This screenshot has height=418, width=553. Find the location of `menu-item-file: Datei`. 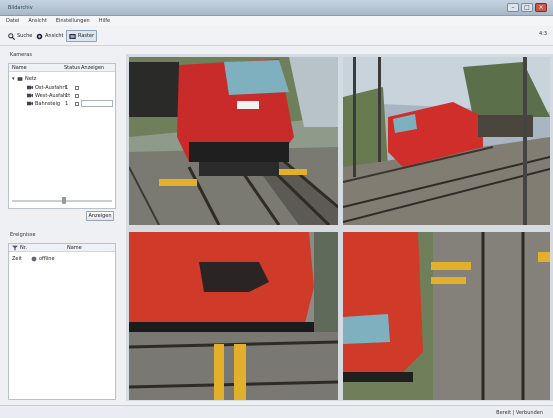

menu-item-file: Datei is located at coordinates (12, 21).